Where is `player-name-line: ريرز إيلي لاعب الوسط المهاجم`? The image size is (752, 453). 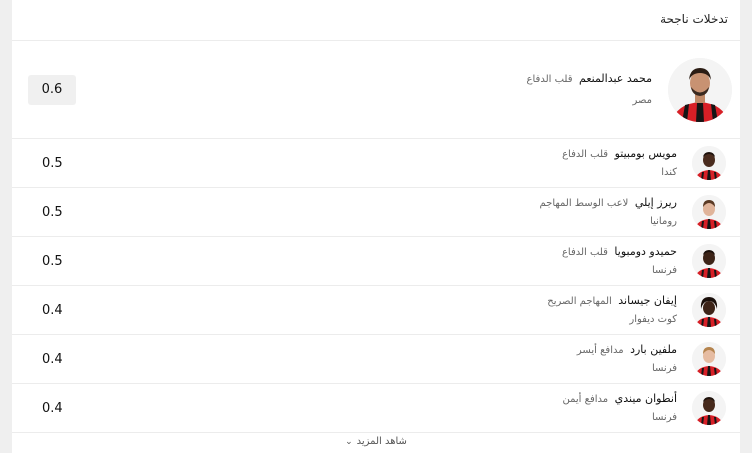 player-name-line: ريرز إيلي لاعب الوسط المهاجم is located at coordinates (609, 202).